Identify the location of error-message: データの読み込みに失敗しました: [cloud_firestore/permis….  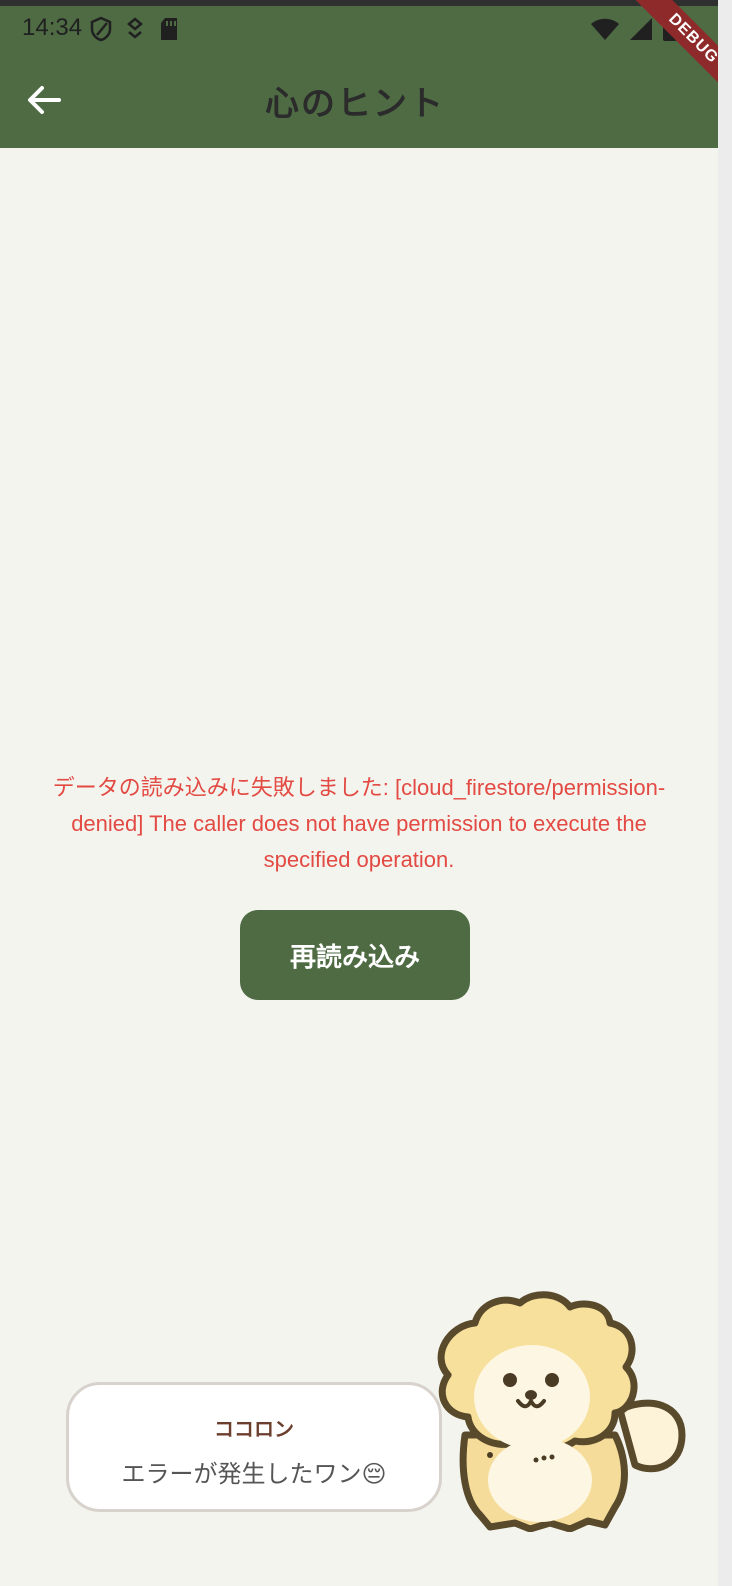
(359, 824).